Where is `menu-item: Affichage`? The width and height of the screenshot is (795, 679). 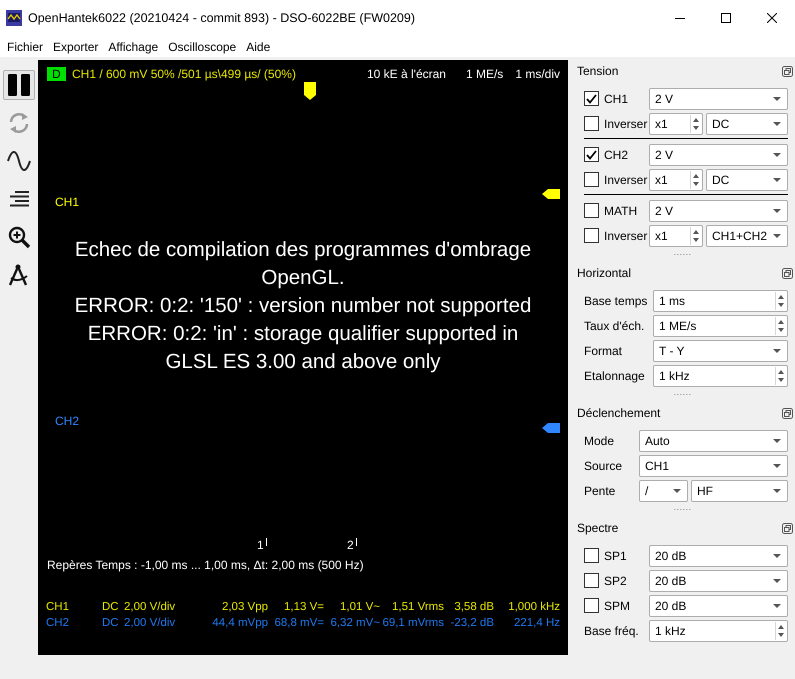 menu-item: Affichage is located at coordinates (133, 46).